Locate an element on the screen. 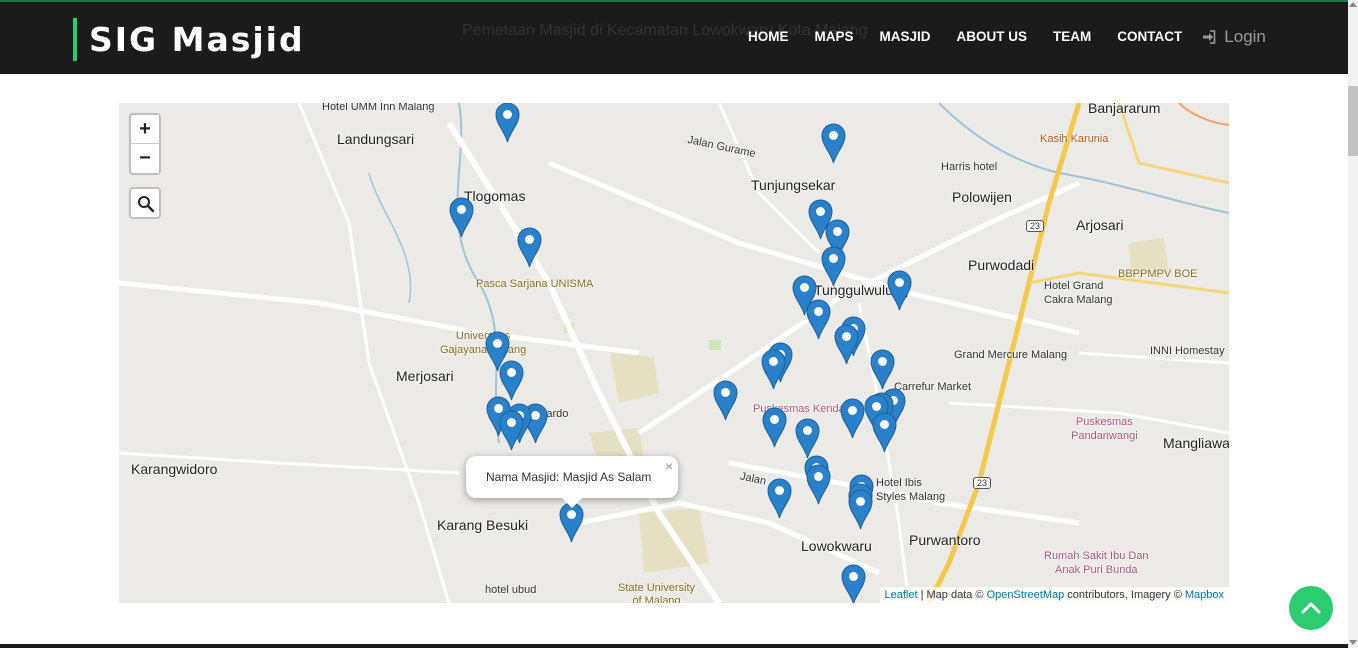 This screenshot has width=1358, height=648. map-label: Pasca Sarjana UNISMA is located at coordinates (535, 284).